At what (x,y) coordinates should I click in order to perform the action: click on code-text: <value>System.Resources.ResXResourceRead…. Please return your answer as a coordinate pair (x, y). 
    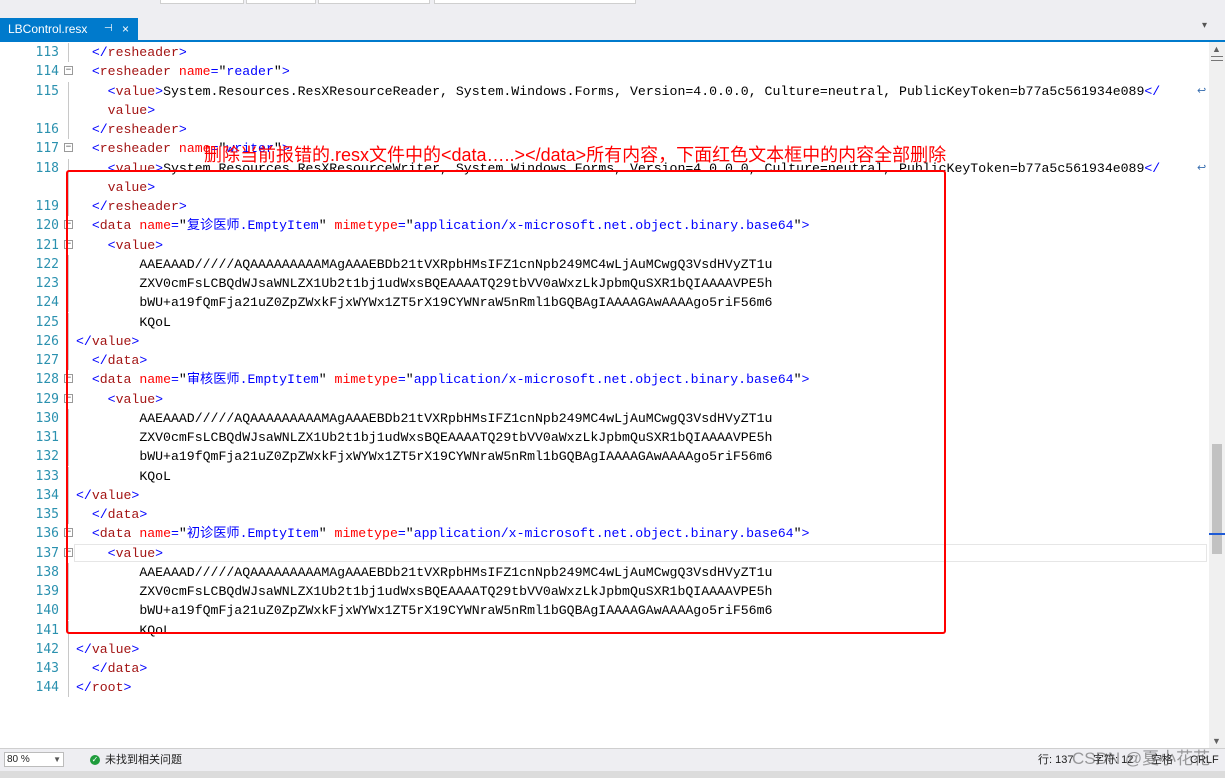
    Looking at the image, I should click on (634, 91).